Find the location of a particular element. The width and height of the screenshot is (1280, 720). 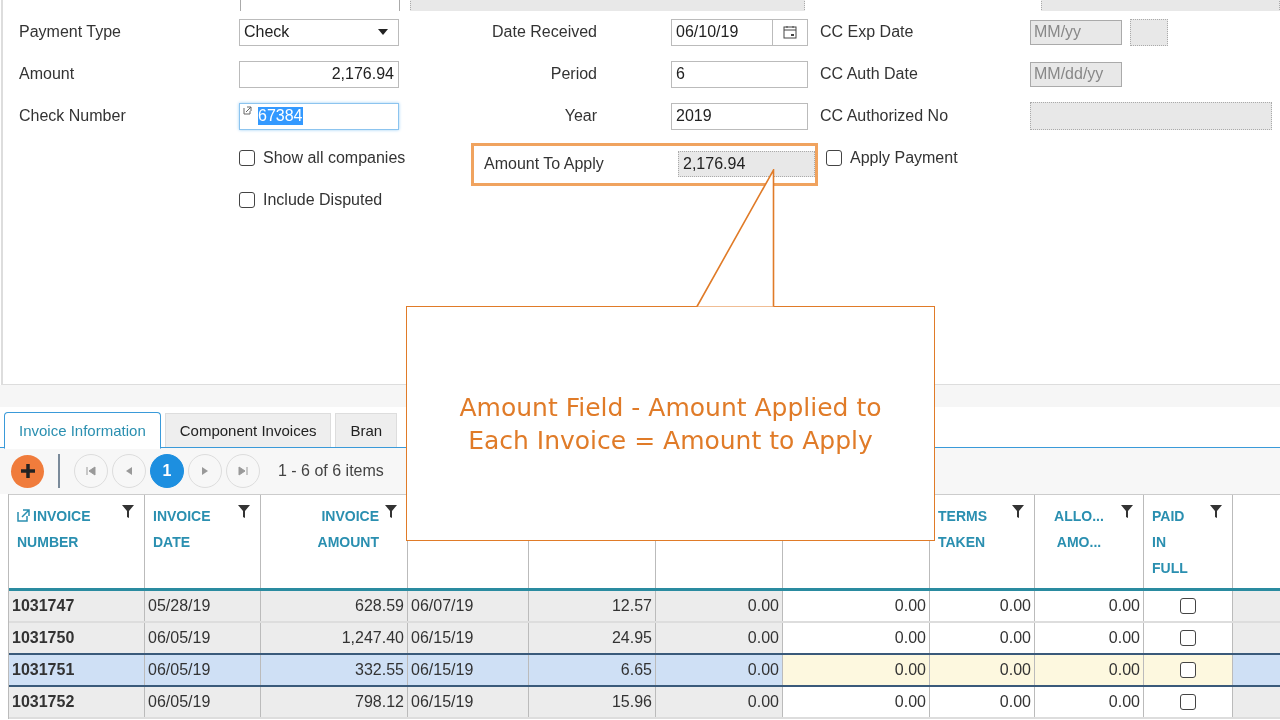

input-field: 6 is located at coordinates (739, 74).